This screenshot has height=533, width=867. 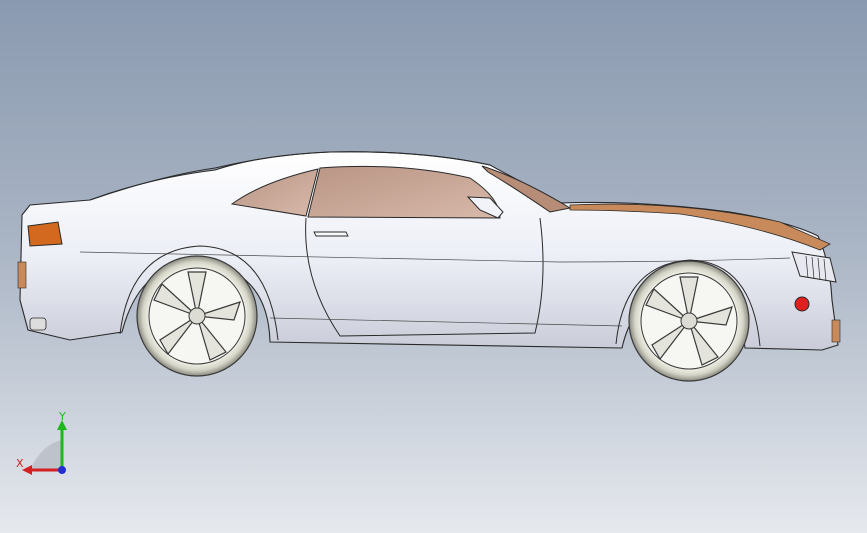 What do you see at coordinates (197, 316) in the screenshot?
I see `rear-wheel` at bounding box center [197, 316].